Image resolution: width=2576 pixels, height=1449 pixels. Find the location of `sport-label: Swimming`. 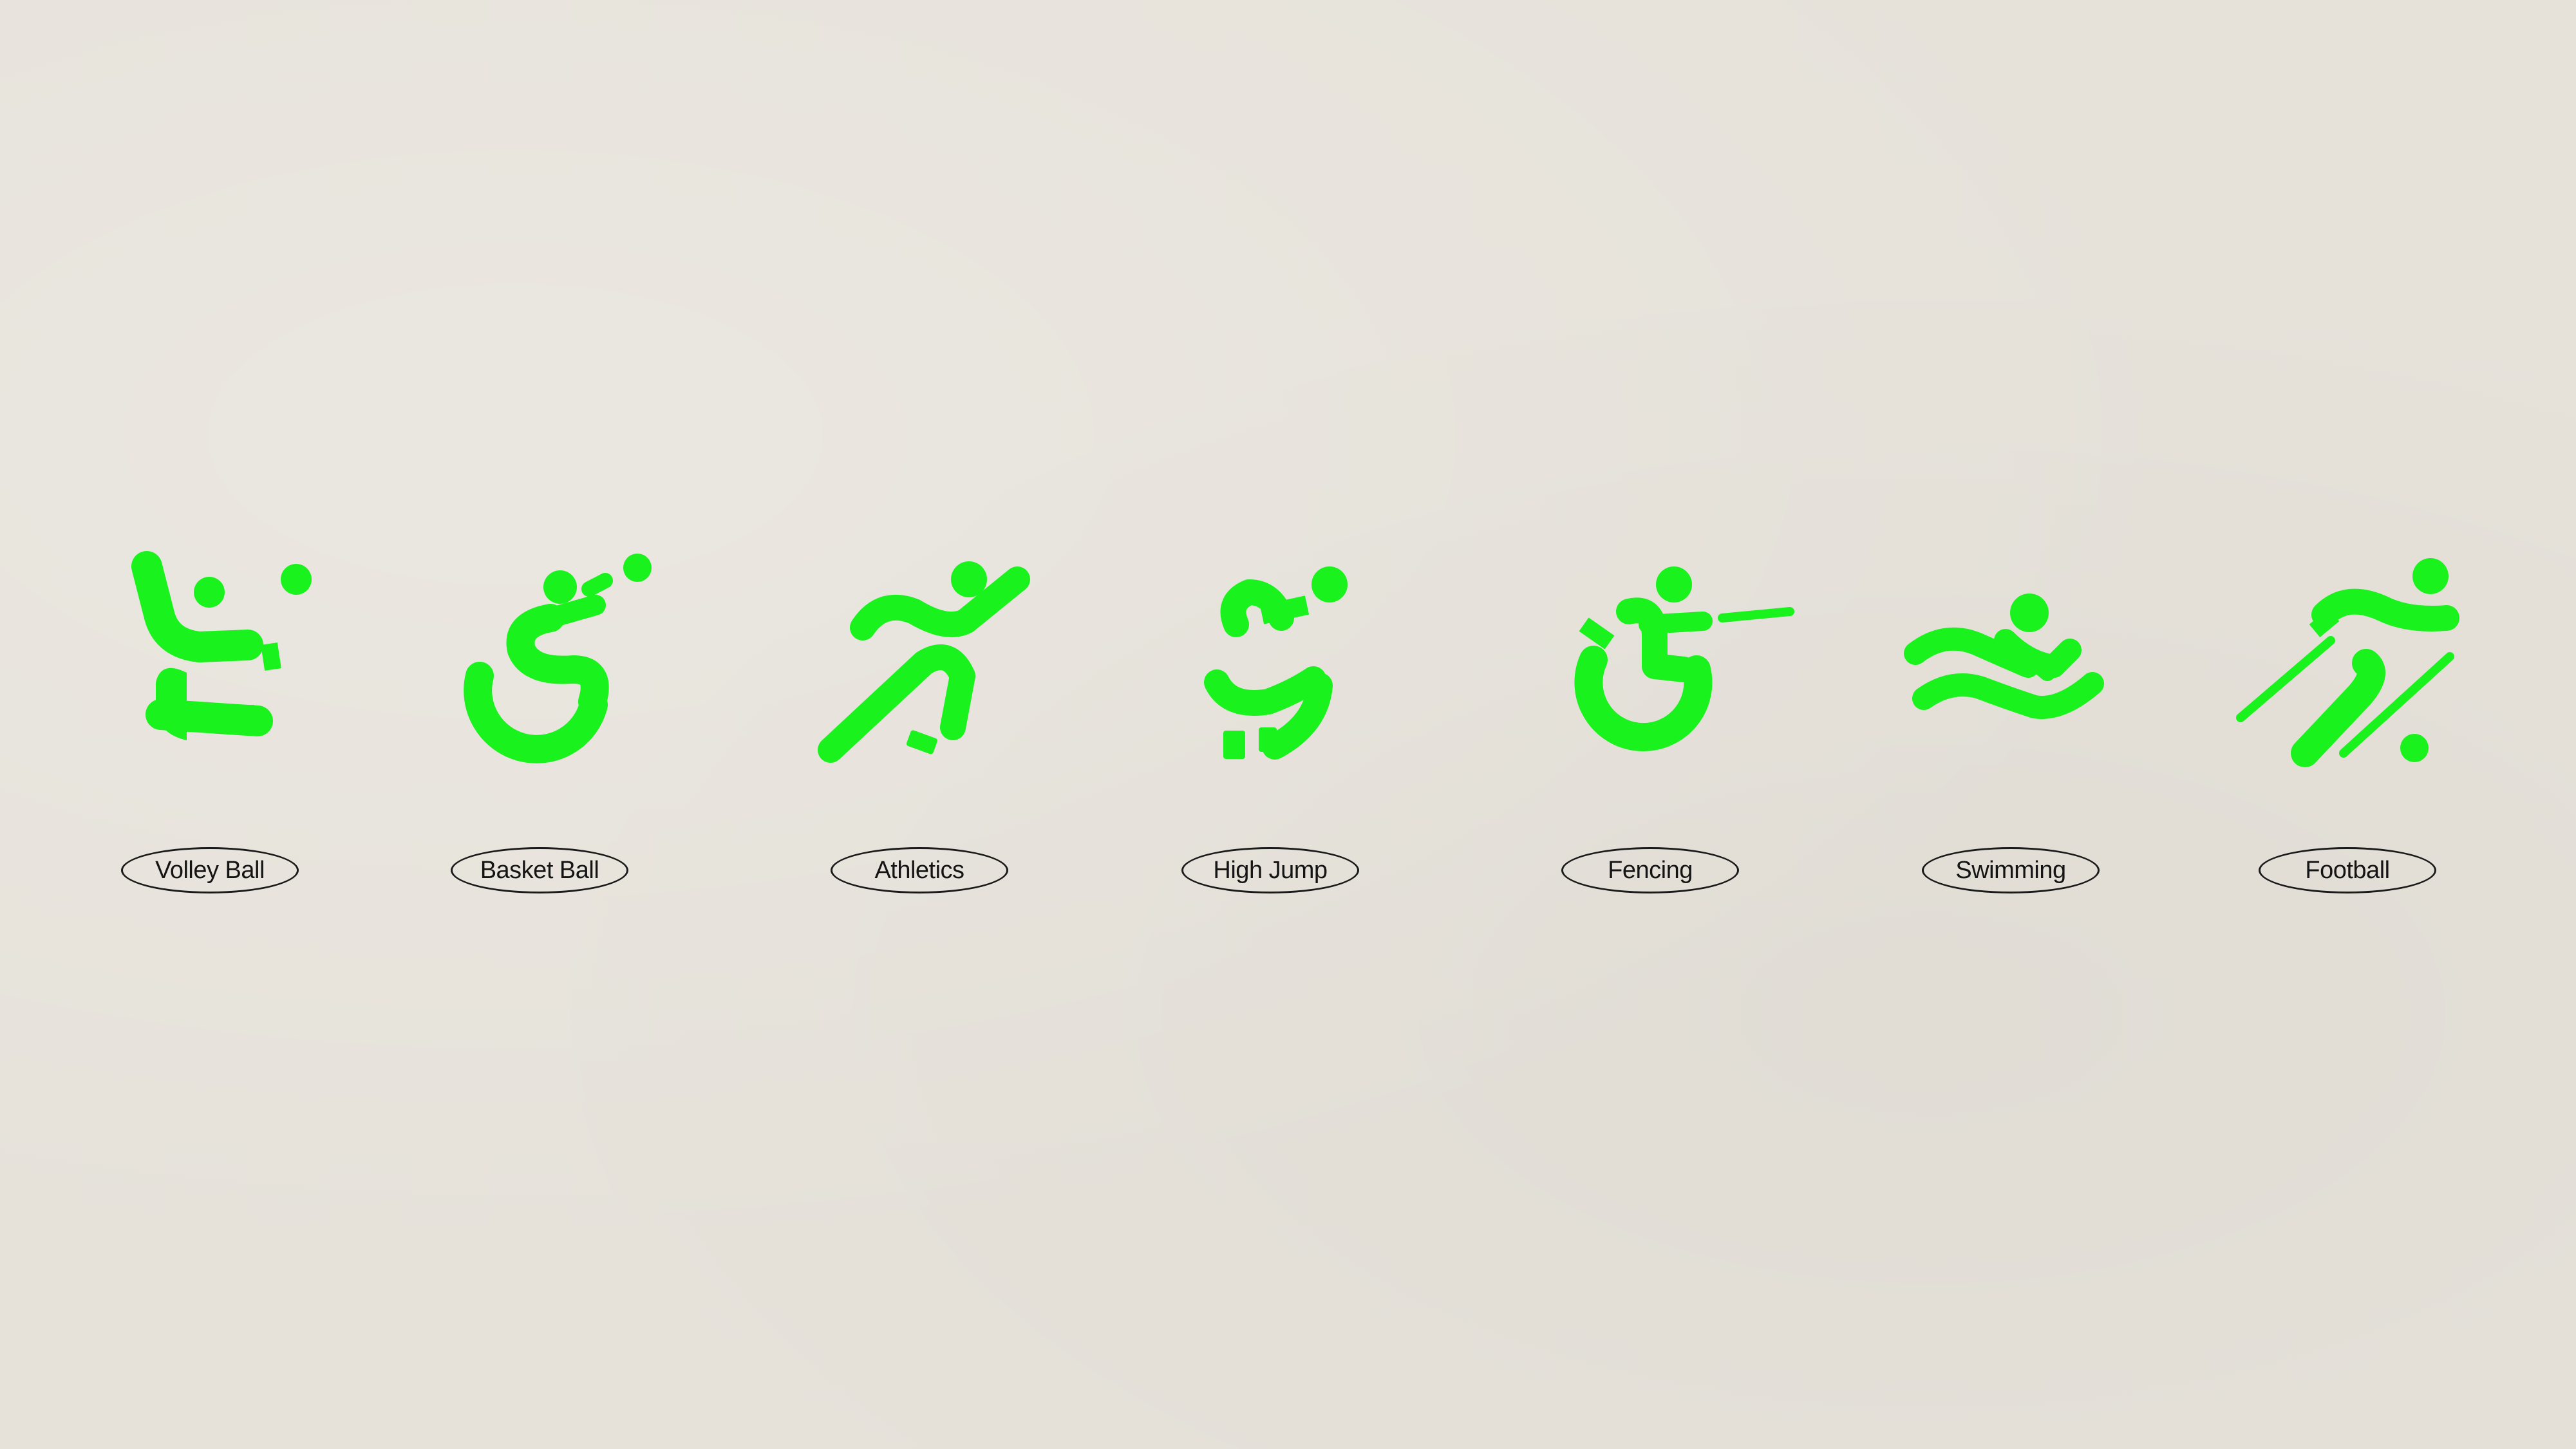

sport-label: Swimming is located at coordinates (2010, 870).